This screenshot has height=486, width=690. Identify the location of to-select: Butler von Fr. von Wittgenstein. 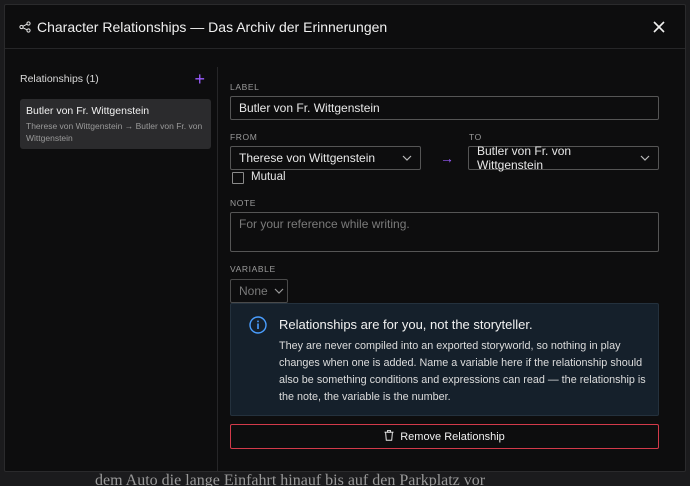
(563, 158).